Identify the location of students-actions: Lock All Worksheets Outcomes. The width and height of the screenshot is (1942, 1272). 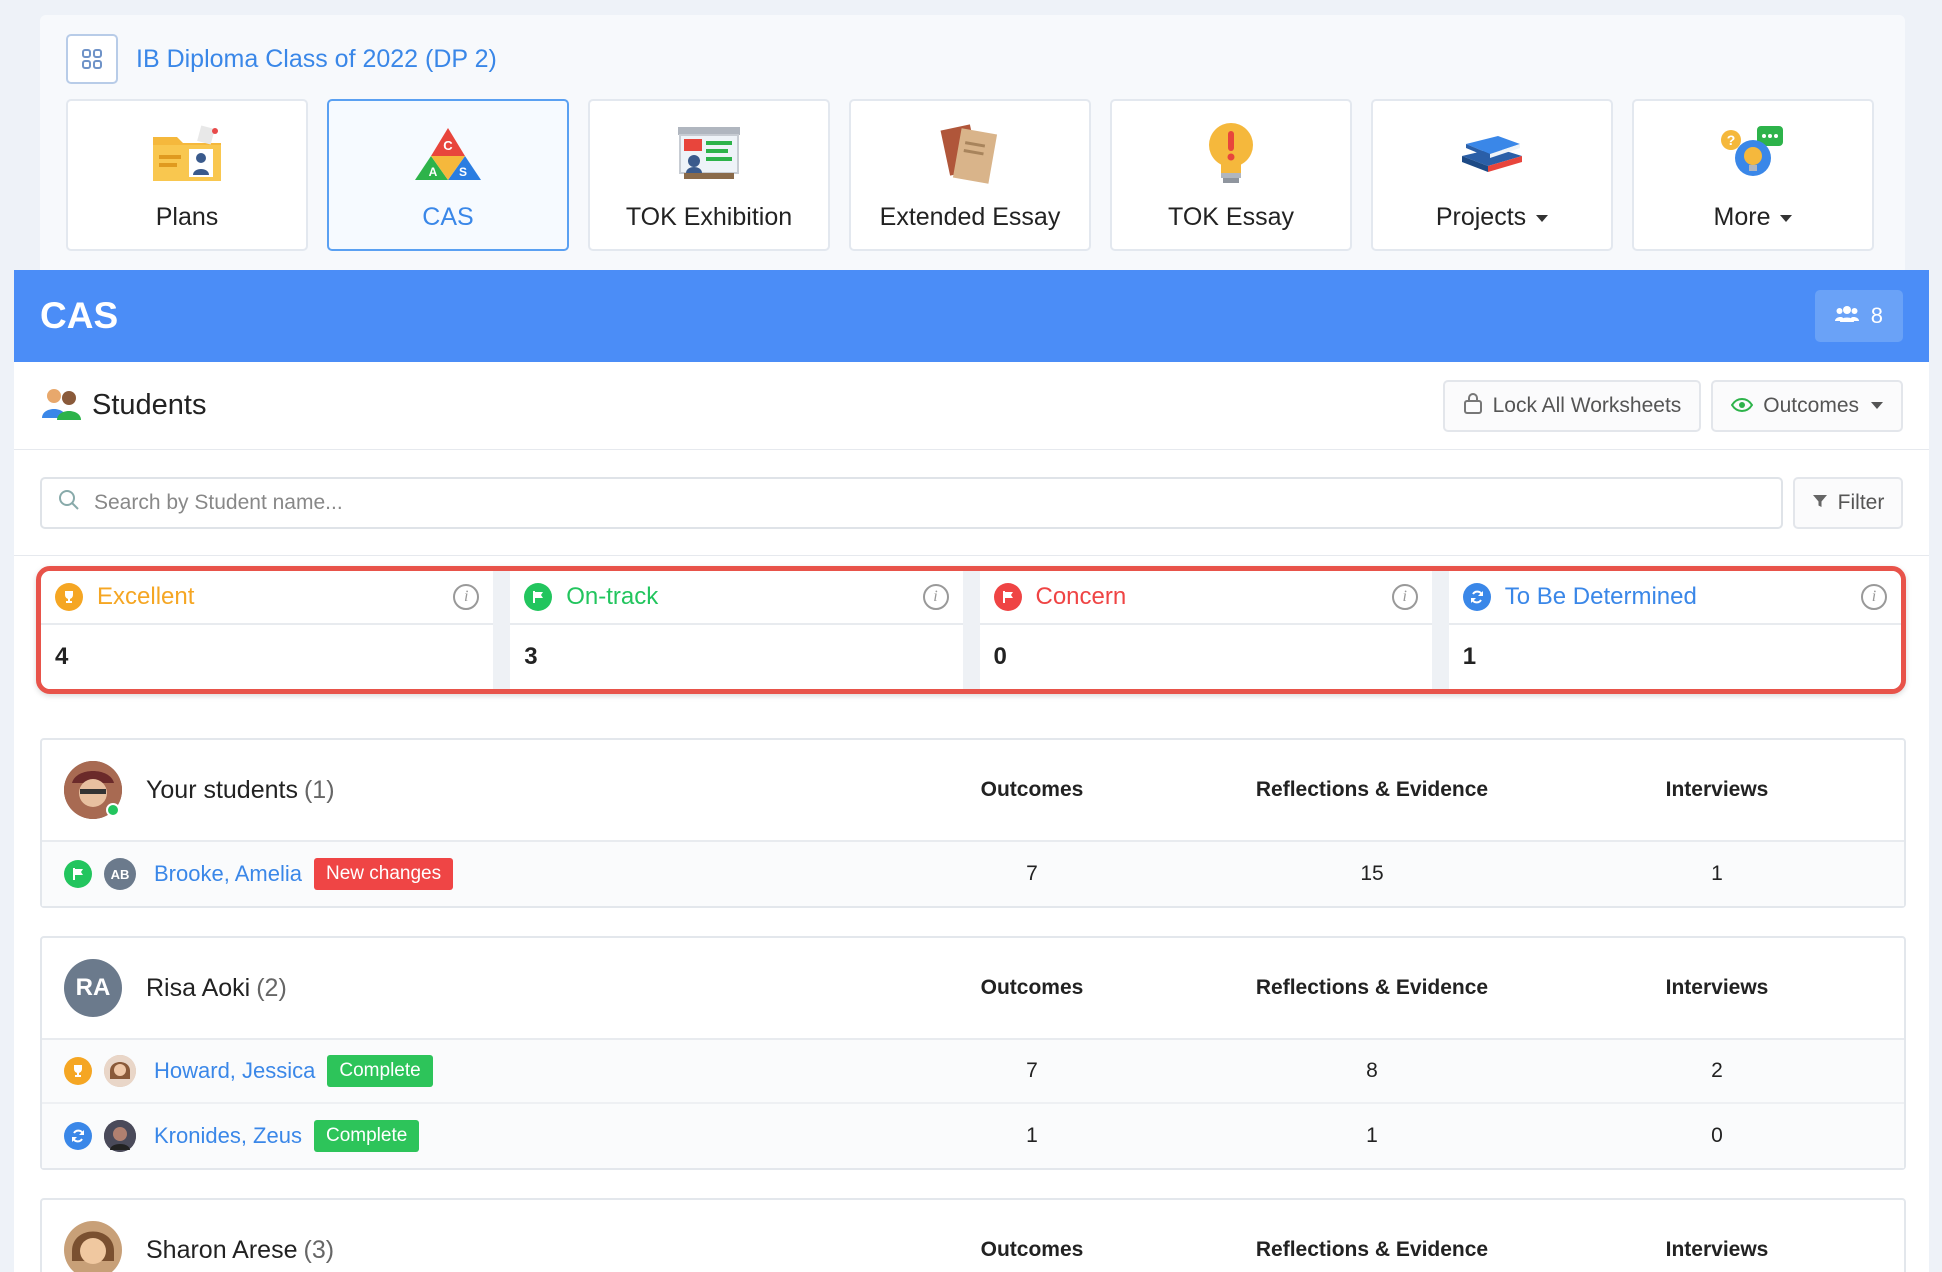
(1672, 405).